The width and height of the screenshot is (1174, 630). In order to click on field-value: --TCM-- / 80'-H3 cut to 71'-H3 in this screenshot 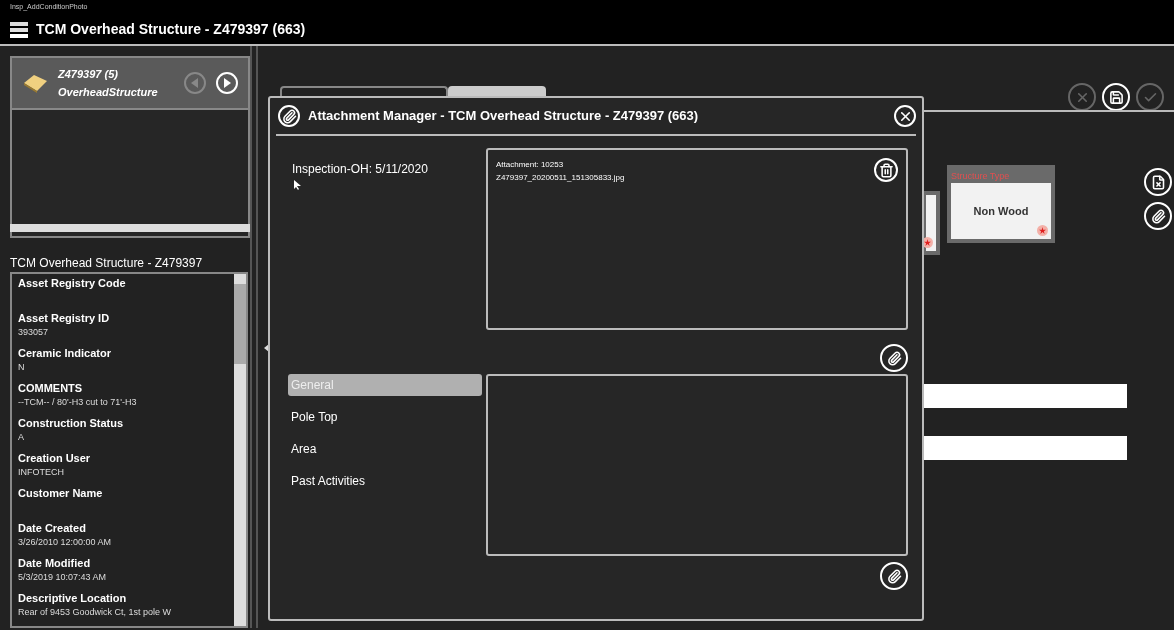, I will do `click(78, 402)`.